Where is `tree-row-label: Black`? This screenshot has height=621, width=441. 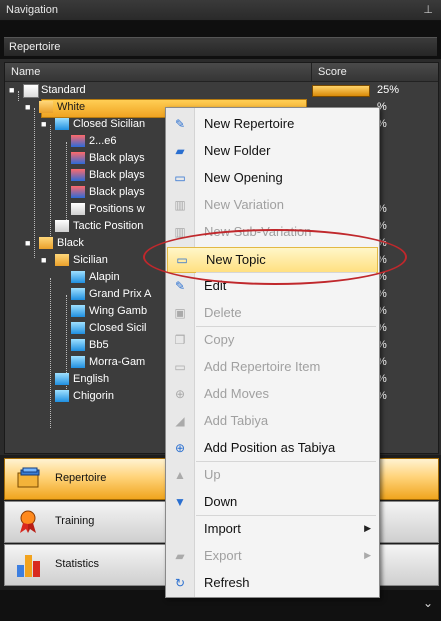
tree-row-label: Black is located at coordinates (70, 243).